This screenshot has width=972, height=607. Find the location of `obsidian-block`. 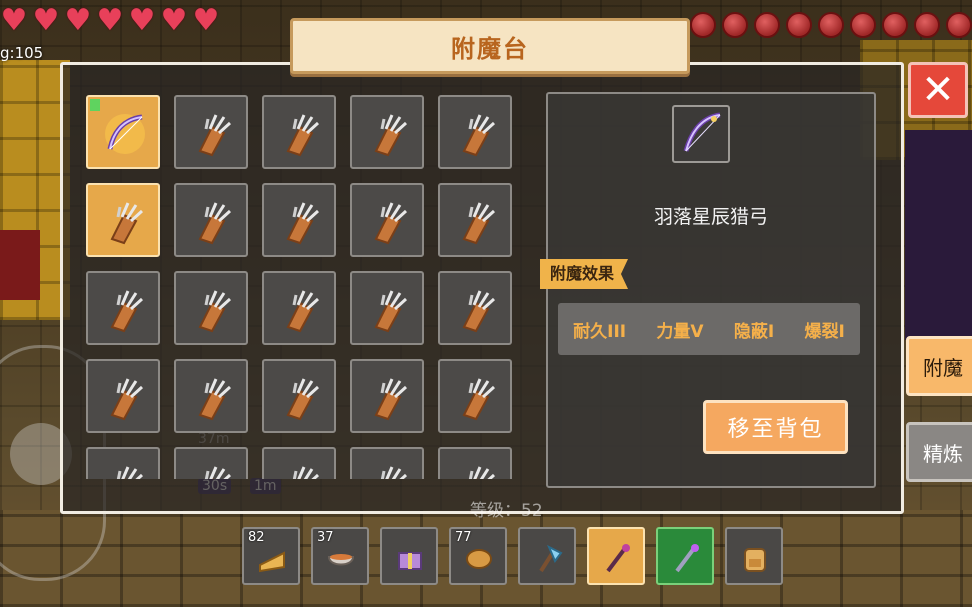

obsidian-block is located at coordinates (938, 235).